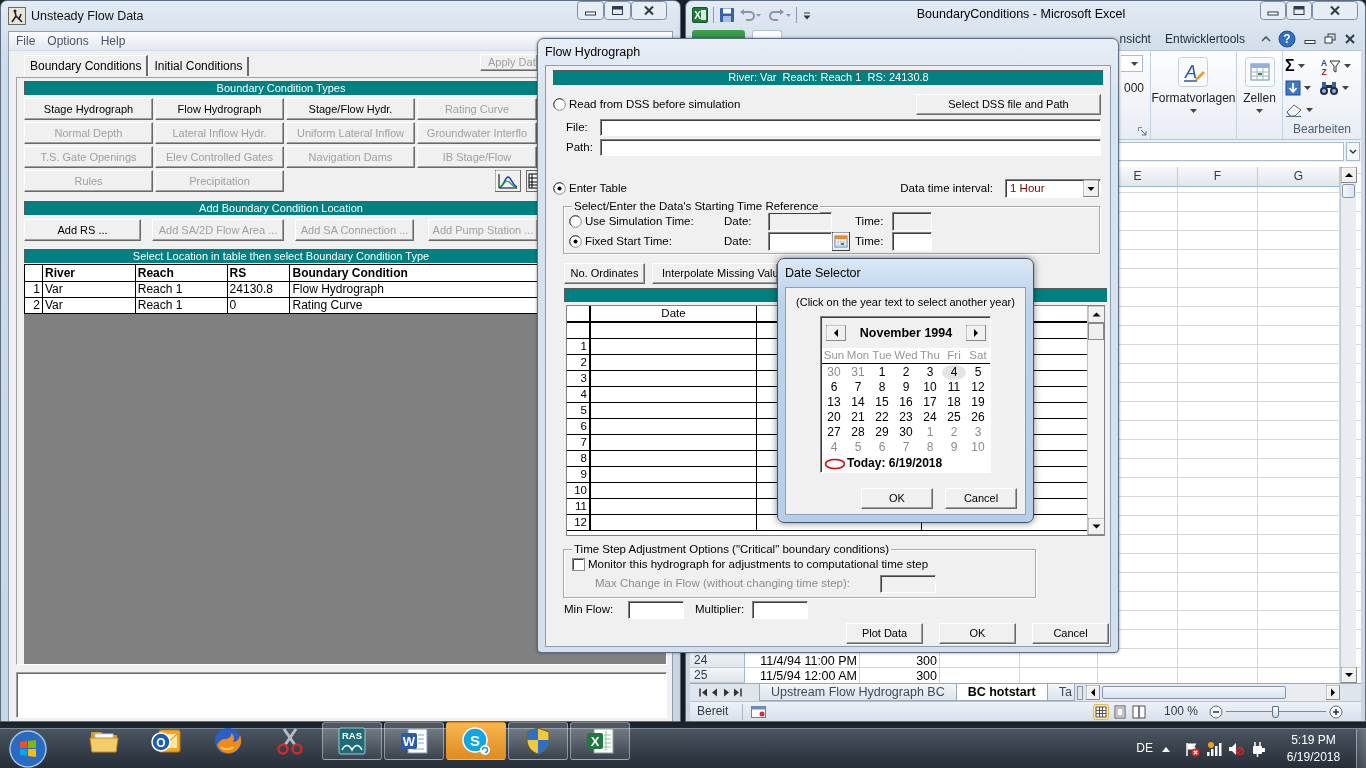 The height and width of the screenshot is (768, 1366). What do you see at coordinates (1053, 188) in the screenshot?
I see `interval-dropdown: 1 Hour` at bounding box center [1053, 188].